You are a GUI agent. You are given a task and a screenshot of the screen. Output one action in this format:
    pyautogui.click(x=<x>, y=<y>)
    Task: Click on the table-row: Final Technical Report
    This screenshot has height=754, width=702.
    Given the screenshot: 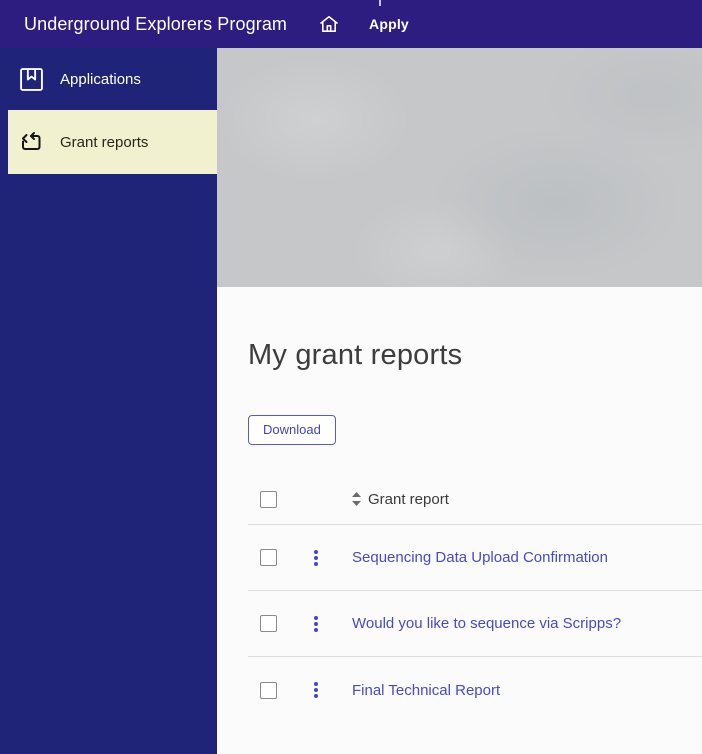 What is the action you would take?
    pyautogui.click(x=475, y=690)
    